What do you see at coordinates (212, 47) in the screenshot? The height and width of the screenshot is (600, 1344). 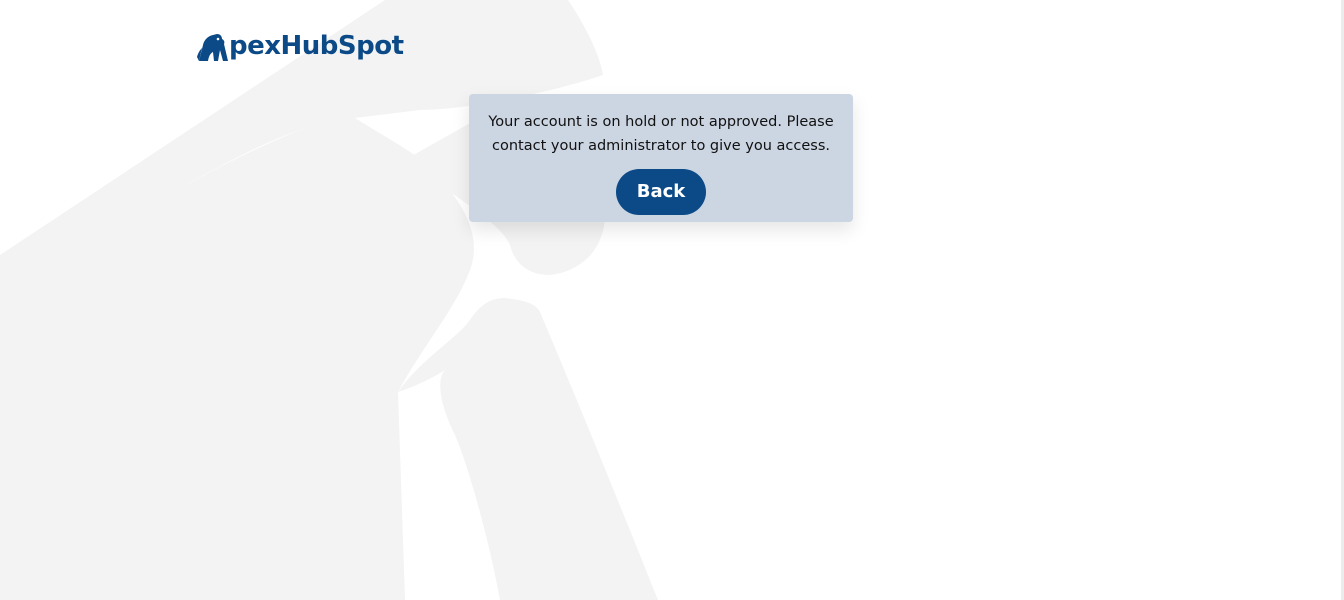 I see `gorilla-a-icon` at bounding box center [212, 47].